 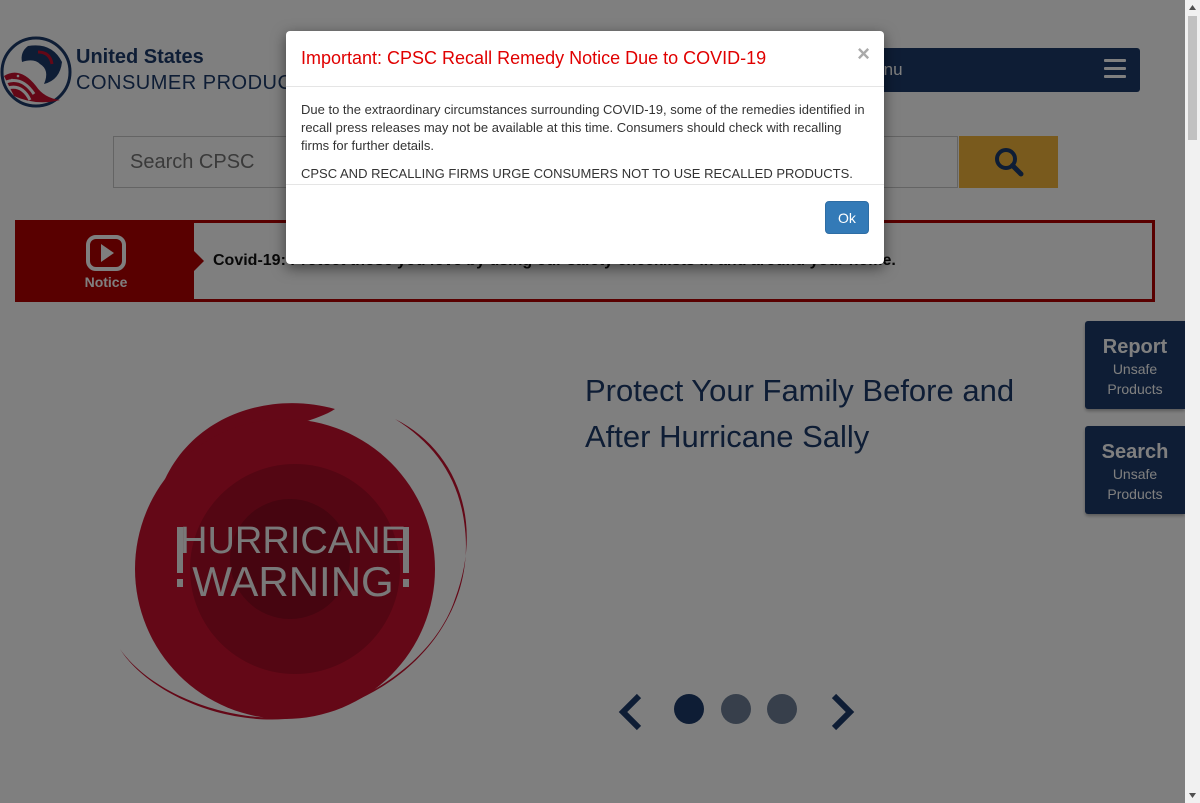 What do you see at coordinates (585, 217) in the screenshot?
I see `modal-footer: Ok` at bounding box center [585, 217].